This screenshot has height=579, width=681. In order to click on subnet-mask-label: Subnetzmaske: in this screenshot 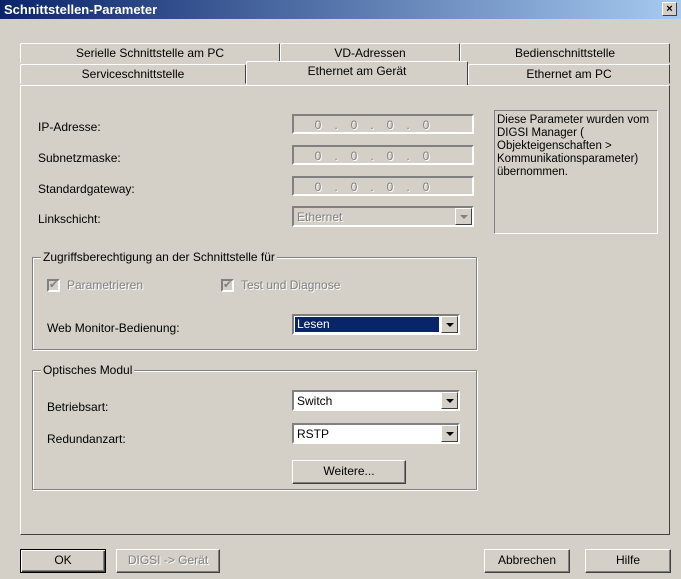, I will do `click(79, 158)`.